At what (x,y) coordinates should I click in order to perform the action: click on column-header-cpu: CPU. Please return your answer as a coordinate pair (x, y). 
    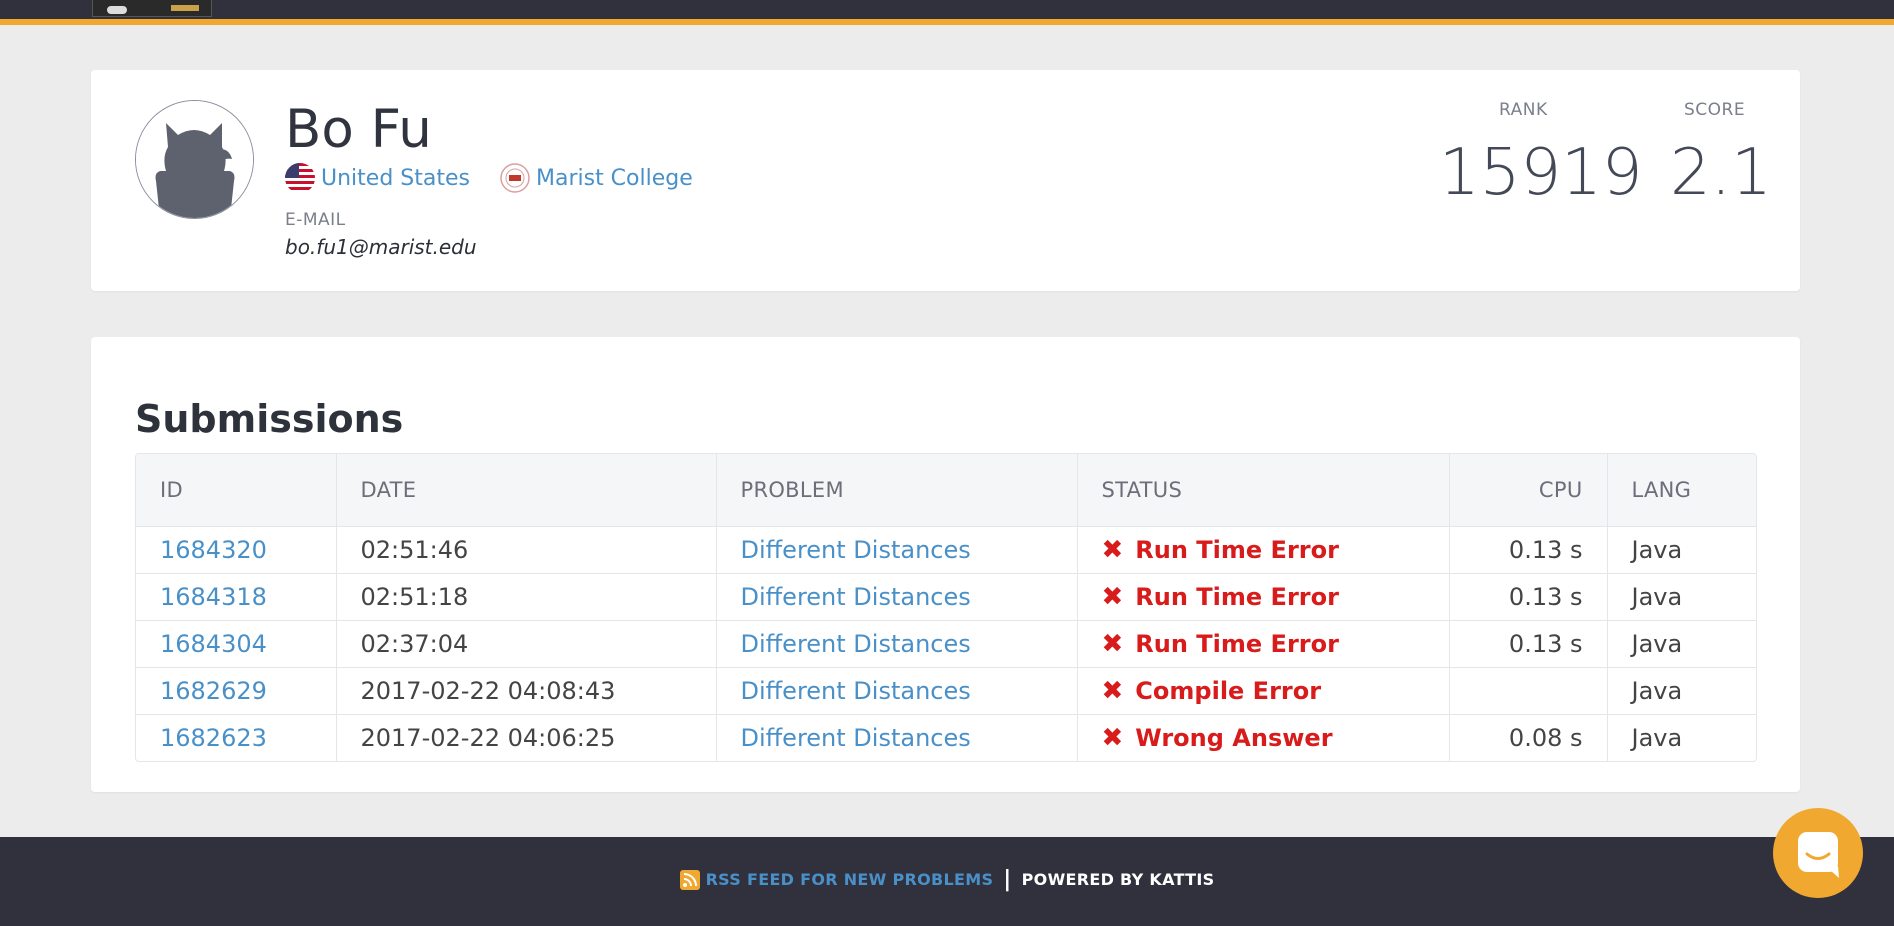
    Looking at the image, I should click on (1528, 490).